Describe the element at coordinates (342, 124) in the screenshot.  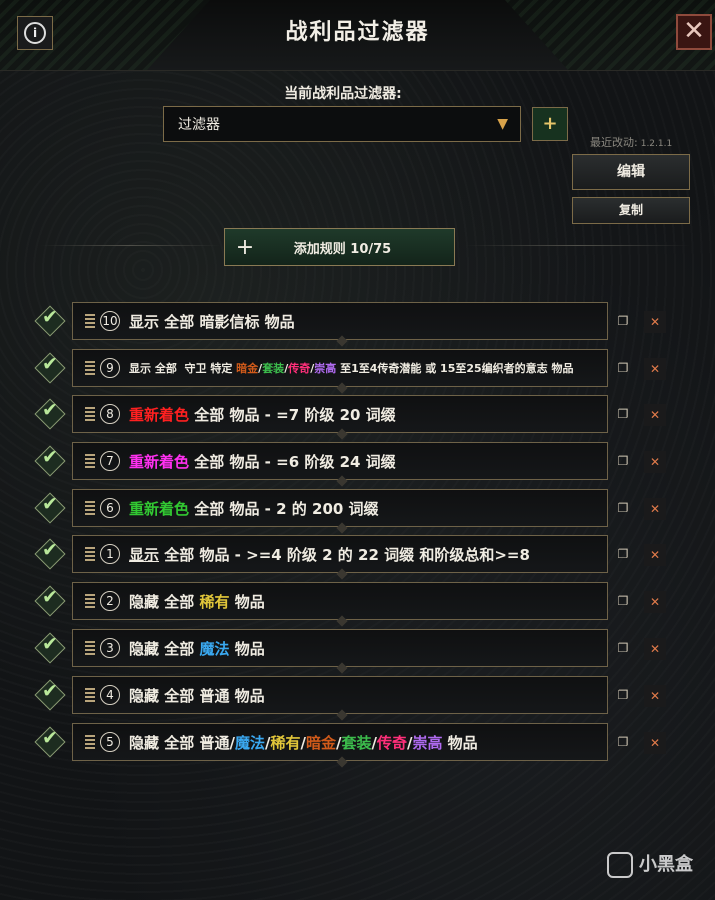
I see `filter-select: 过滤器 ▼` at that location.